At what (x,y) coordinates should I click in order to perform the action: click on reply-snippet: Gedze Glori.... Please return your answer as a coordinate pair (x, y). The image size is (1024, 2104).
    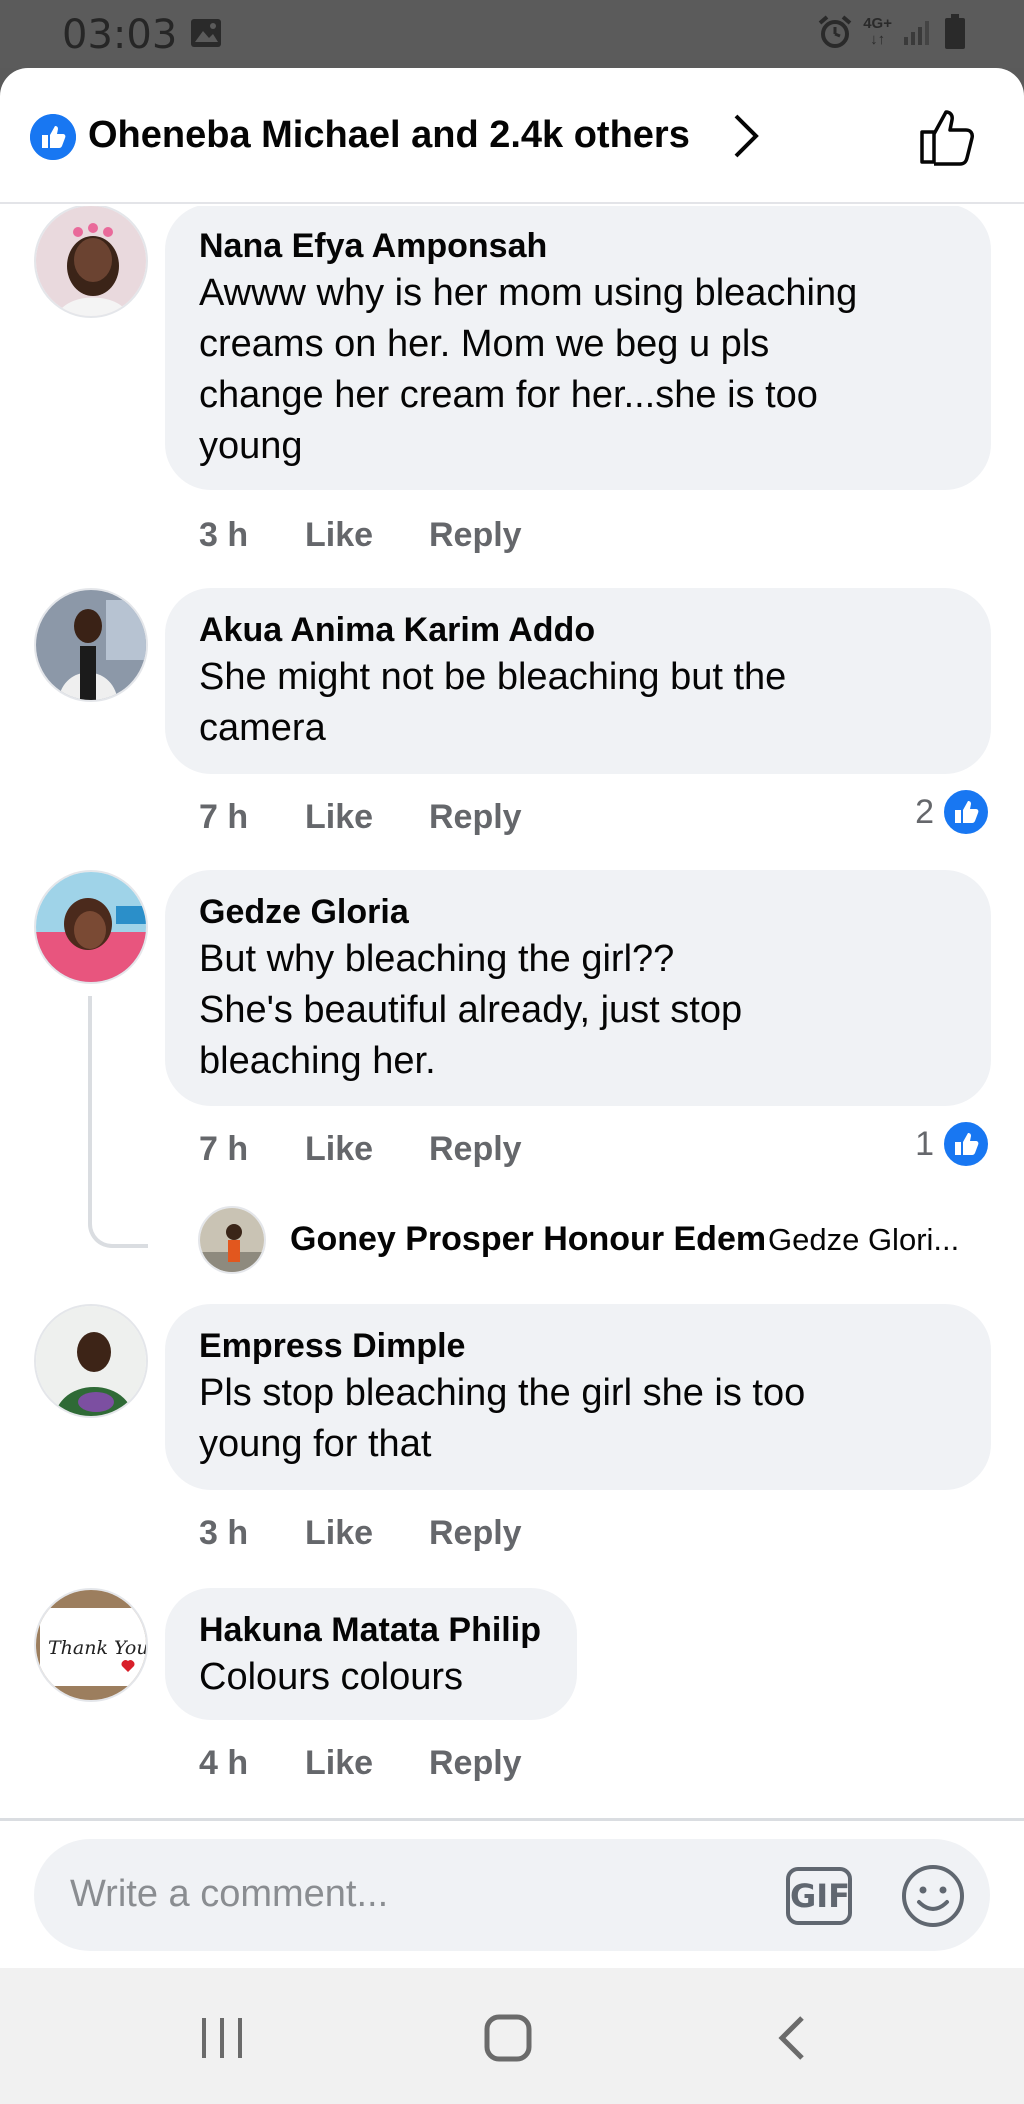
    Looking at the image, I should click on (863, 1240).